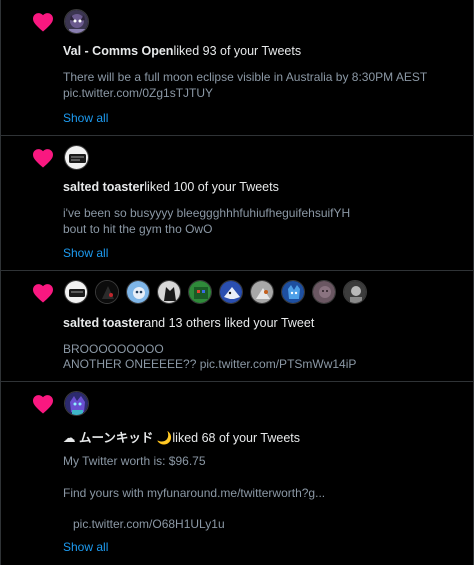  Describe the element at coordinates (138, 229) in the screenshot. I see `tweet-line: bout to hit the gym tho OwO` at that location.